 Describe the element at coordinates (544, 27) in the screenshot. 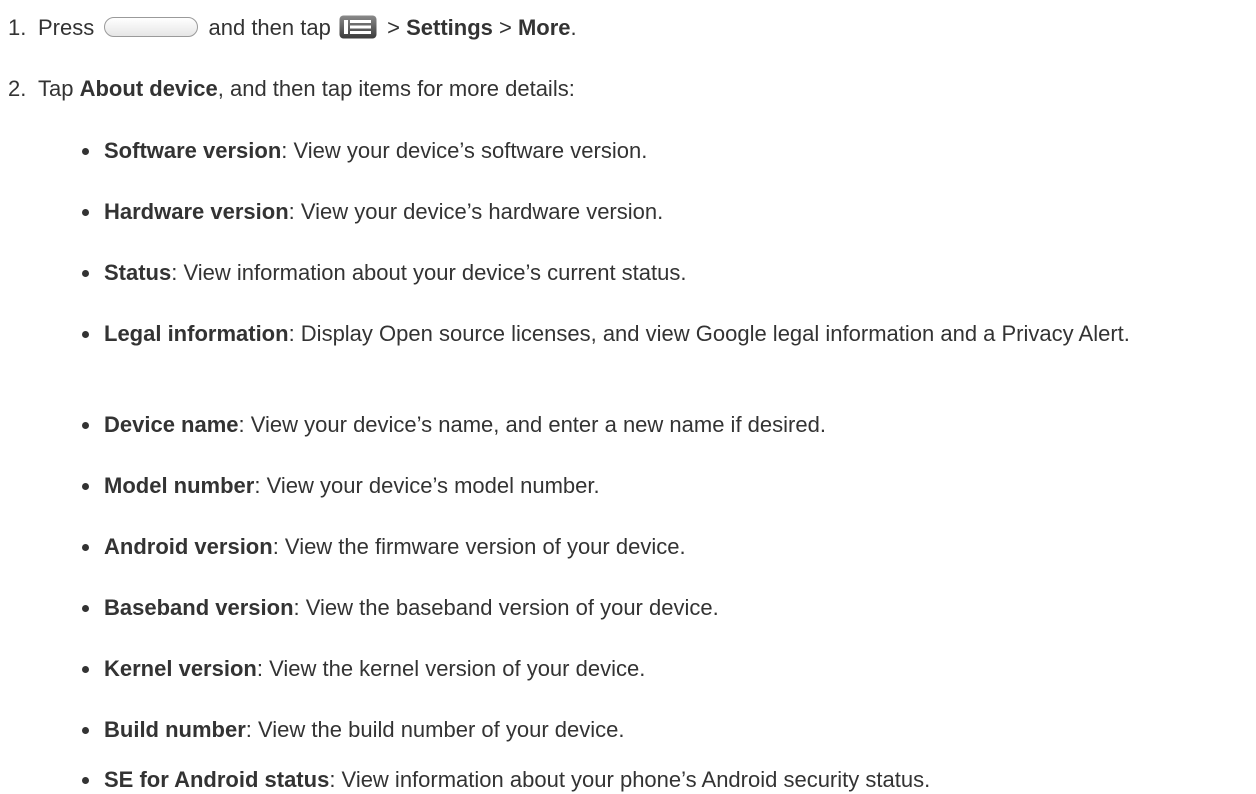

I see `step-bold-more: More` at that location.